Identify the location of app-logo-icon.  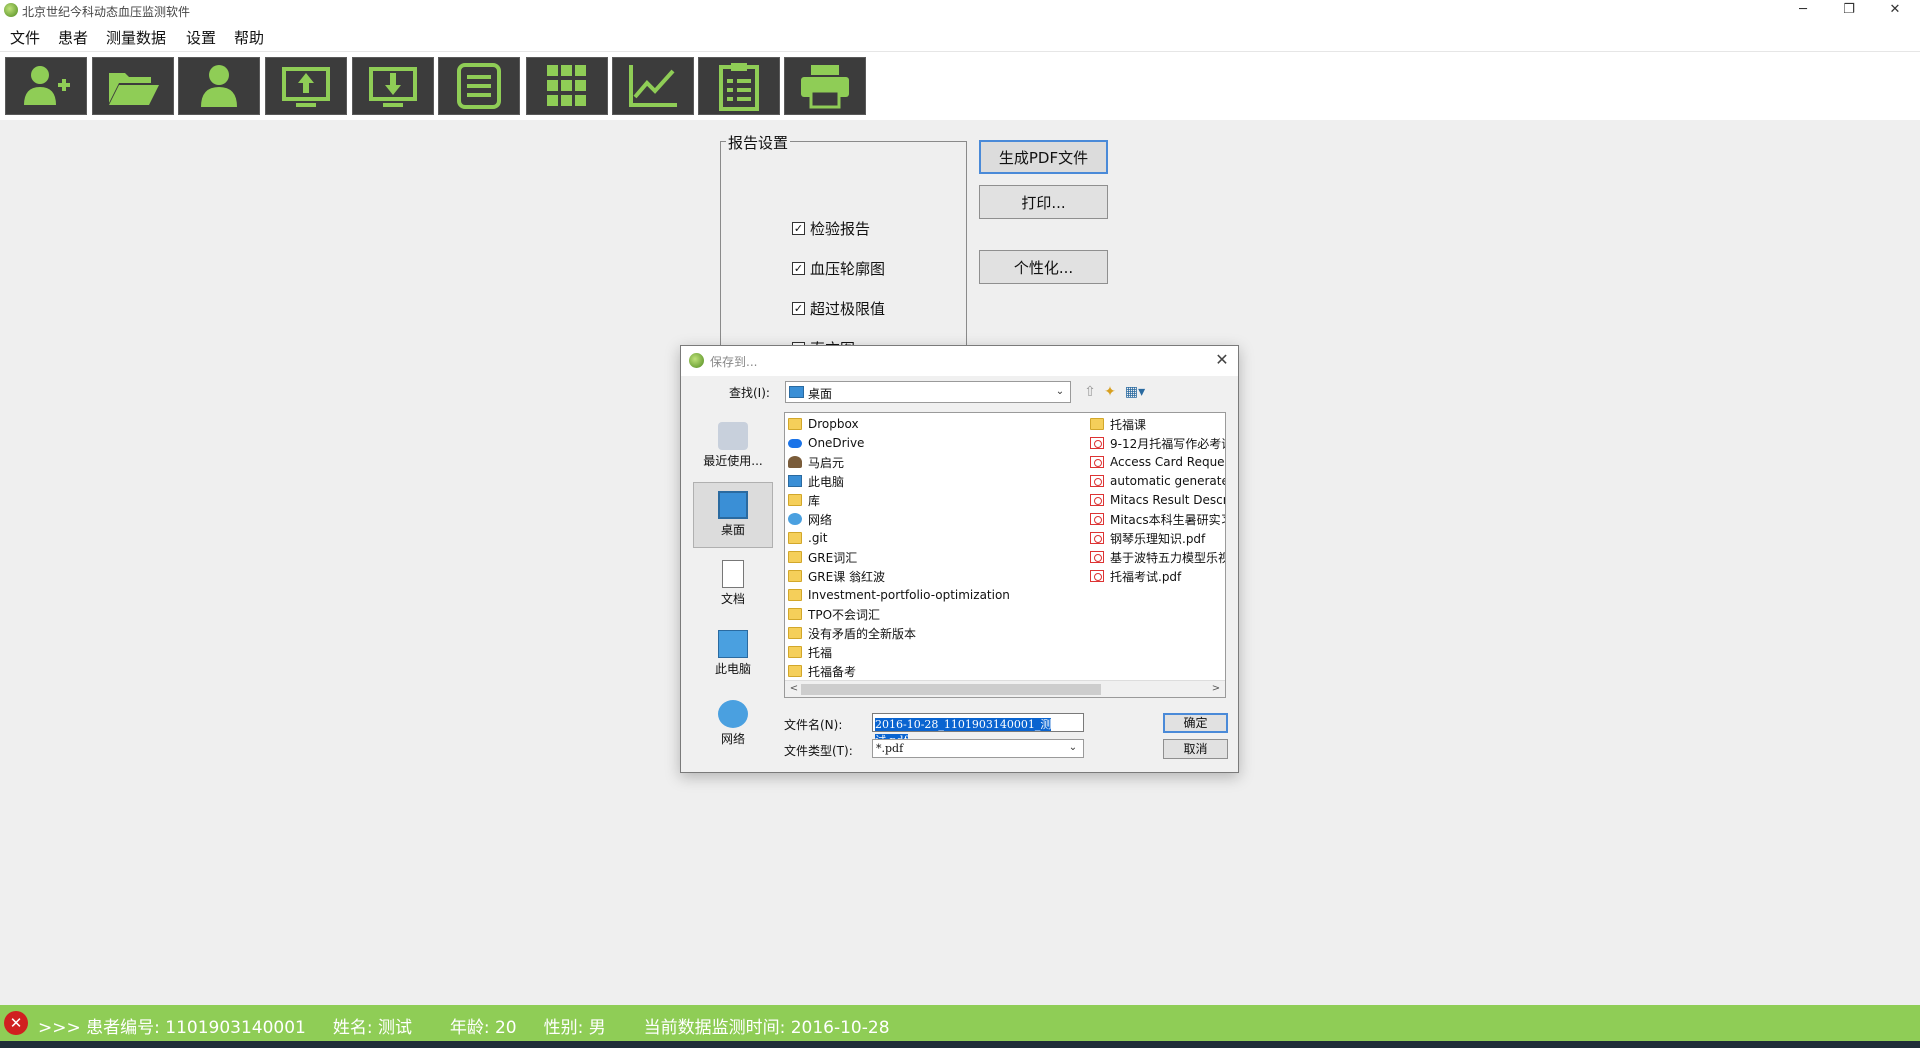
(696, 360).